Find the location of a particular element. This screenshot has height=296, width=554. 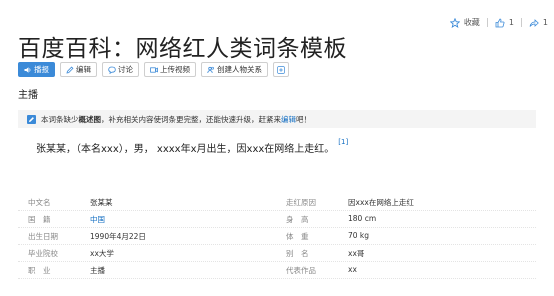

infobox-label: 出生日期 is located at coordinates (43, 236).